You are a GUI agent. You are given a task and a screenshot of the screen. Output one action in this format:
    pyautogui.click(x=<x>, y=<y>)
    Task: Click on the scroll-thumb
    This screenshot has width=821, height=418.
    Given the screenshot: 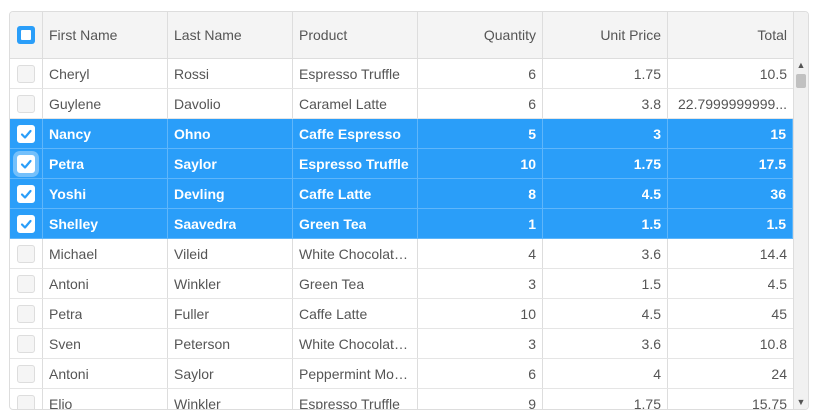 What is the action you would take?
    pyautogui.click(x=801, y=81)
    